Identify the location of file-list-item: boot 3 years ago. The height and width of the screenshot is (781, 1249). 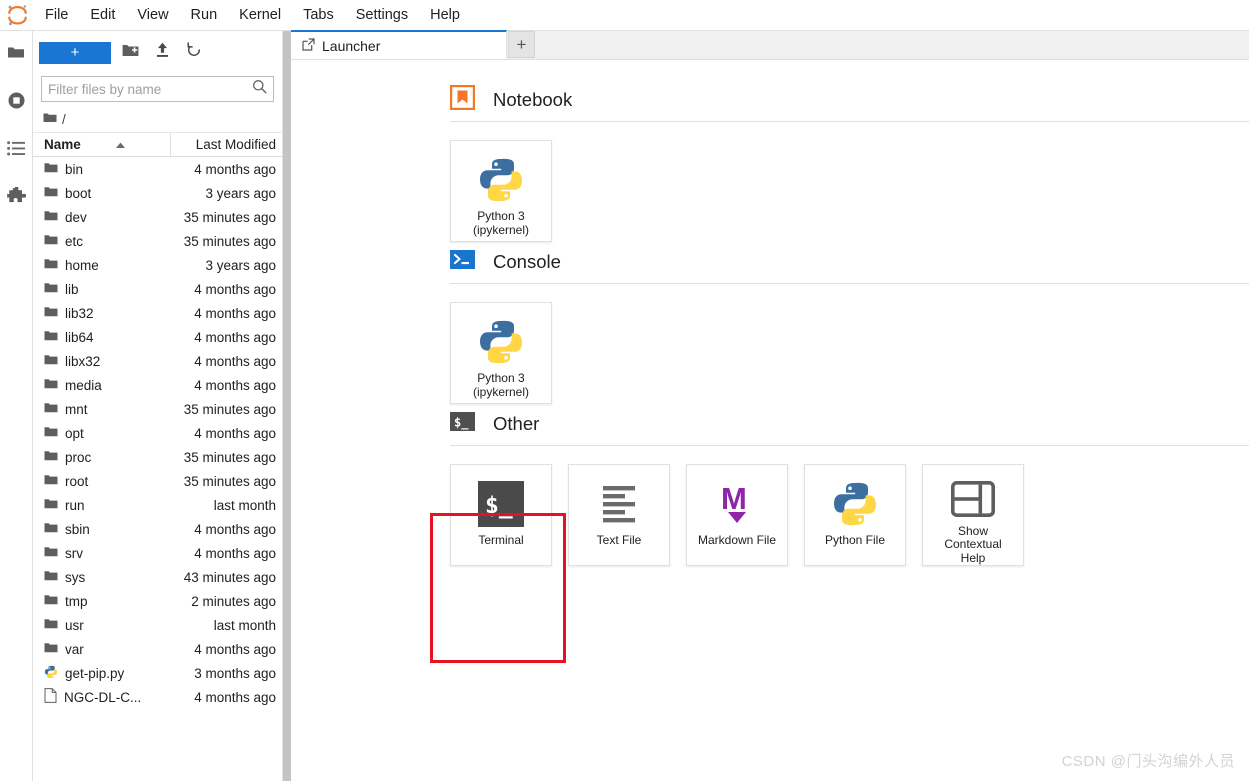
(157, 193).